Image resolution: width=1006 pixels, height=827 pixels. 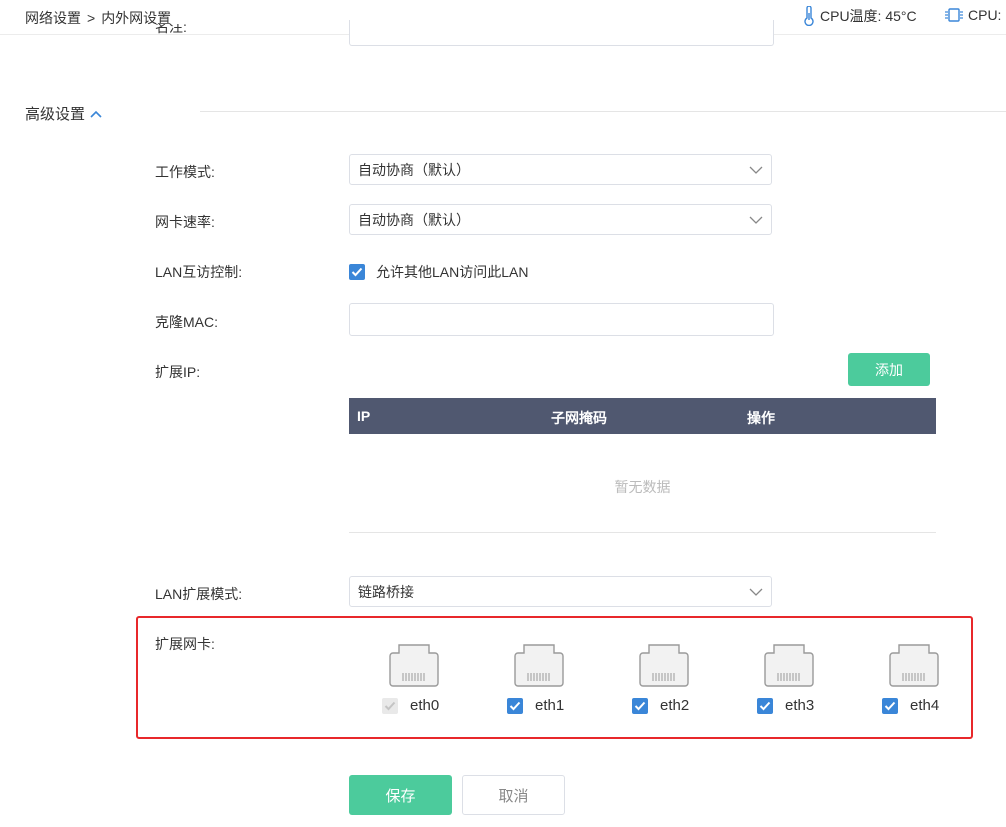 What do you see at coordinates (364, 416) in the screenshot?
I see `column-header-ip: IP` at bounding box center [364, 416].